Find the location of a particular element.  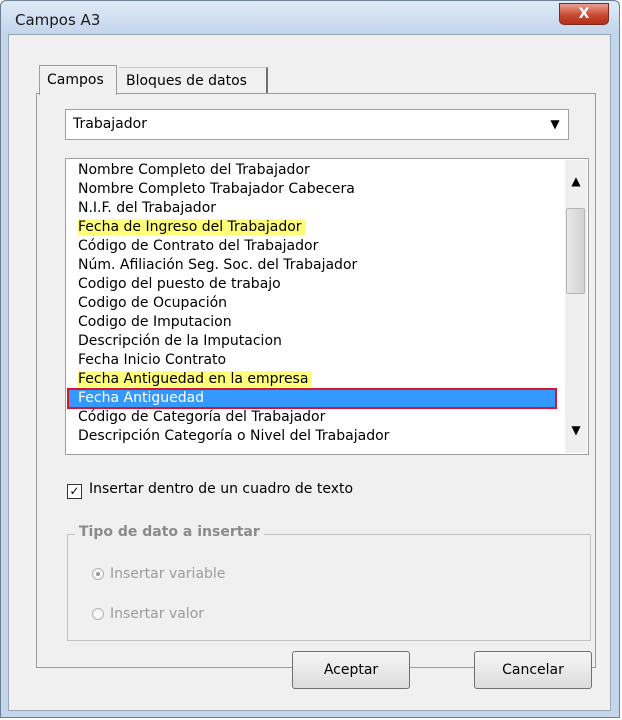

close-icon: X is located at coordinates (584, 14).